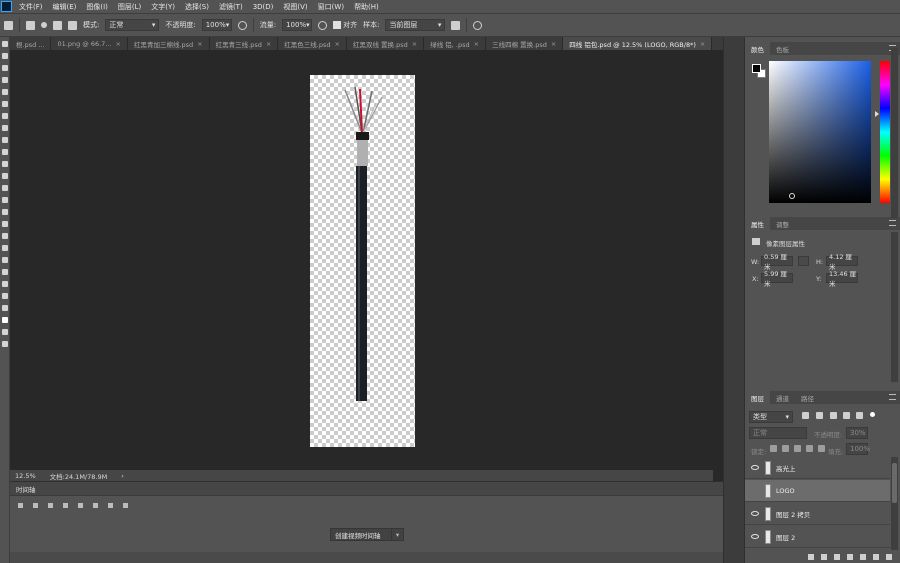  What do you see at coordinates (263, 7) in the screenshot?
I see `menu-3d: 3D(D)` at bounding box center [263, 7].